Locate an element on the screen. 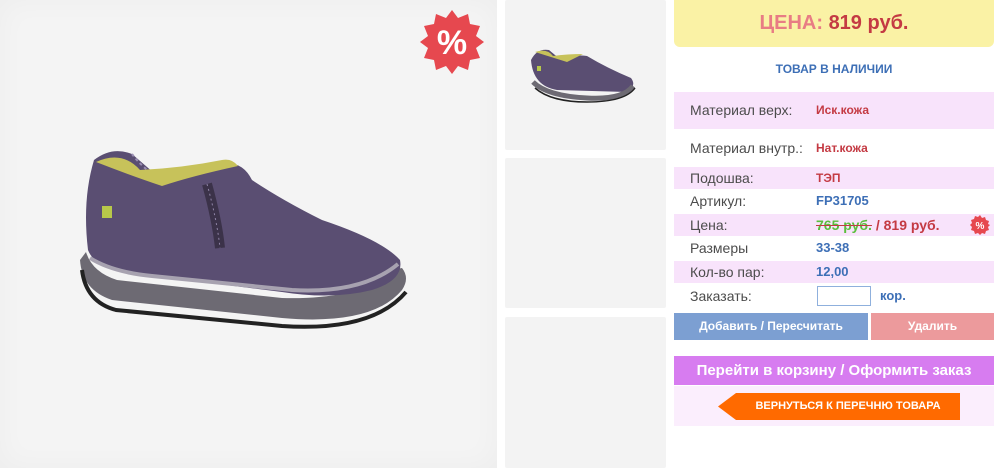  spec-label: Артикул: is located at coordinates (718, 201).